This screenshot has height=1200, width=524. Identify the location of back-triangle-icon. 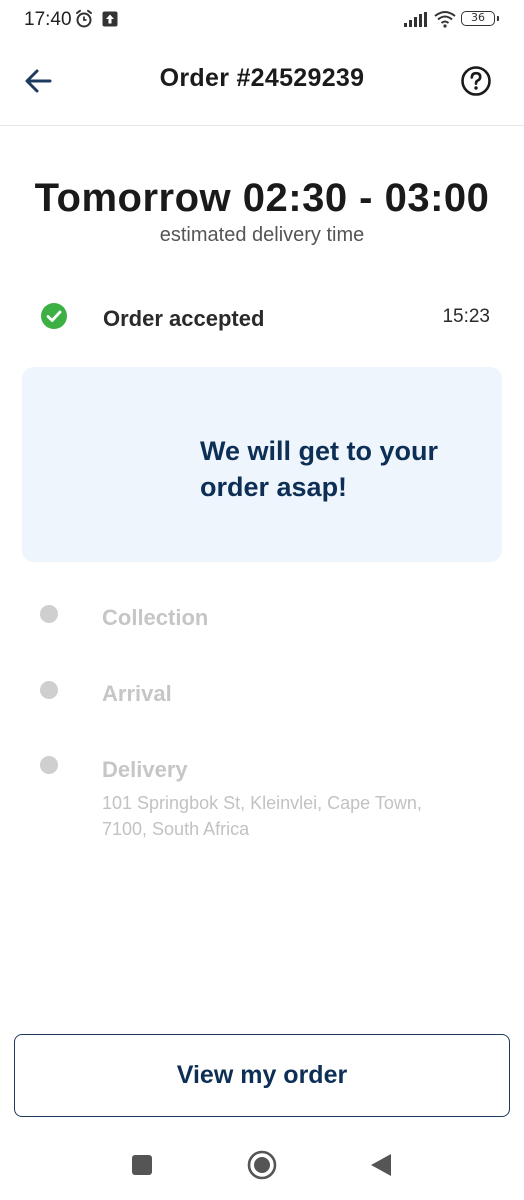
(381, 1165).